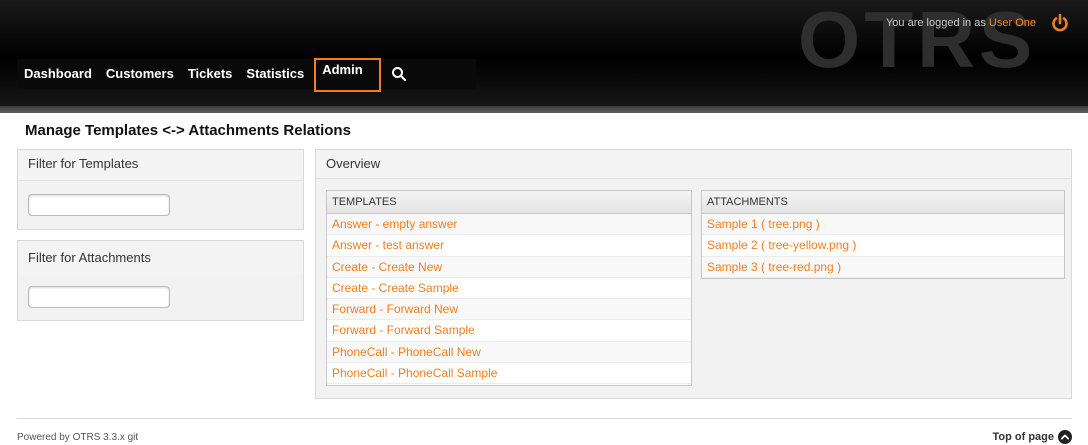 The height and width of the screenshot is (445, 1088). I want to click on filter-attachments-input, so click(99, 297).